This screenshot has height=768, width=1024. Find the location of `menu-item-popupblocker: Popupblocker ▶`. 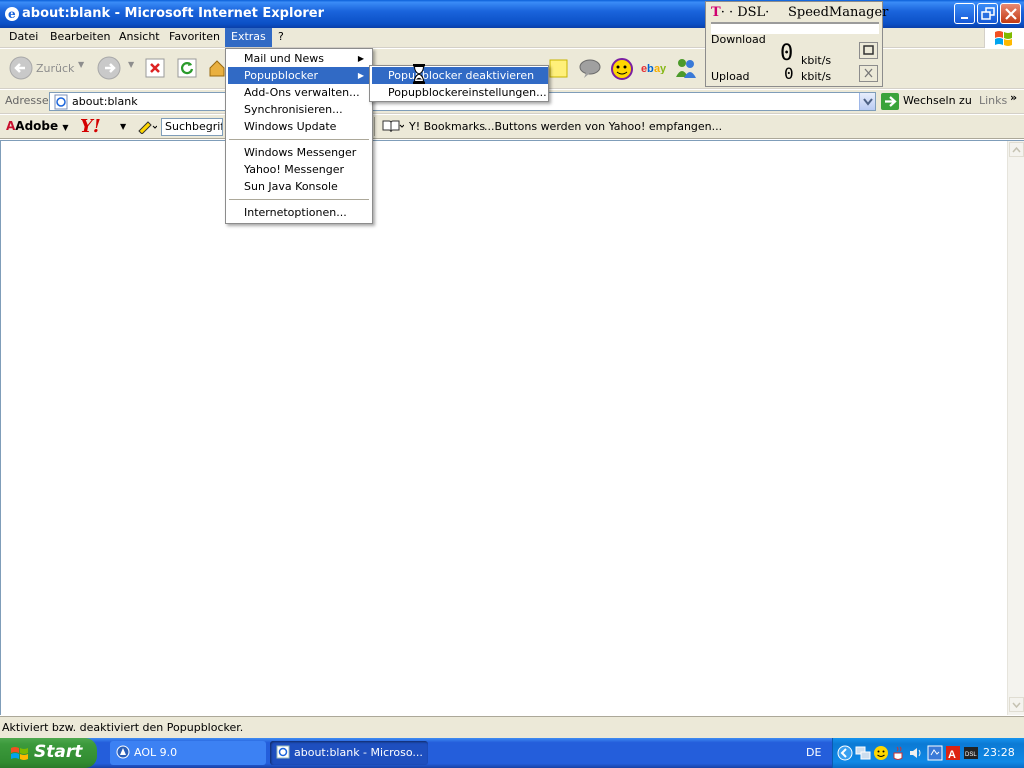

menu-item-popupblocker: Popupblocker ▶ is located at coordinates (299, 75).